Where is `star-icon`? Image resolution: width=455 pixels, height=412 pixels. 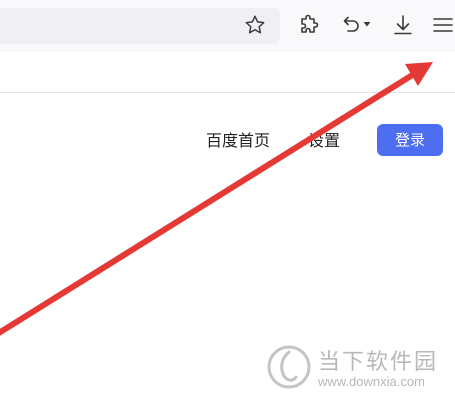
star-icon is located at coordinates (255, 25).